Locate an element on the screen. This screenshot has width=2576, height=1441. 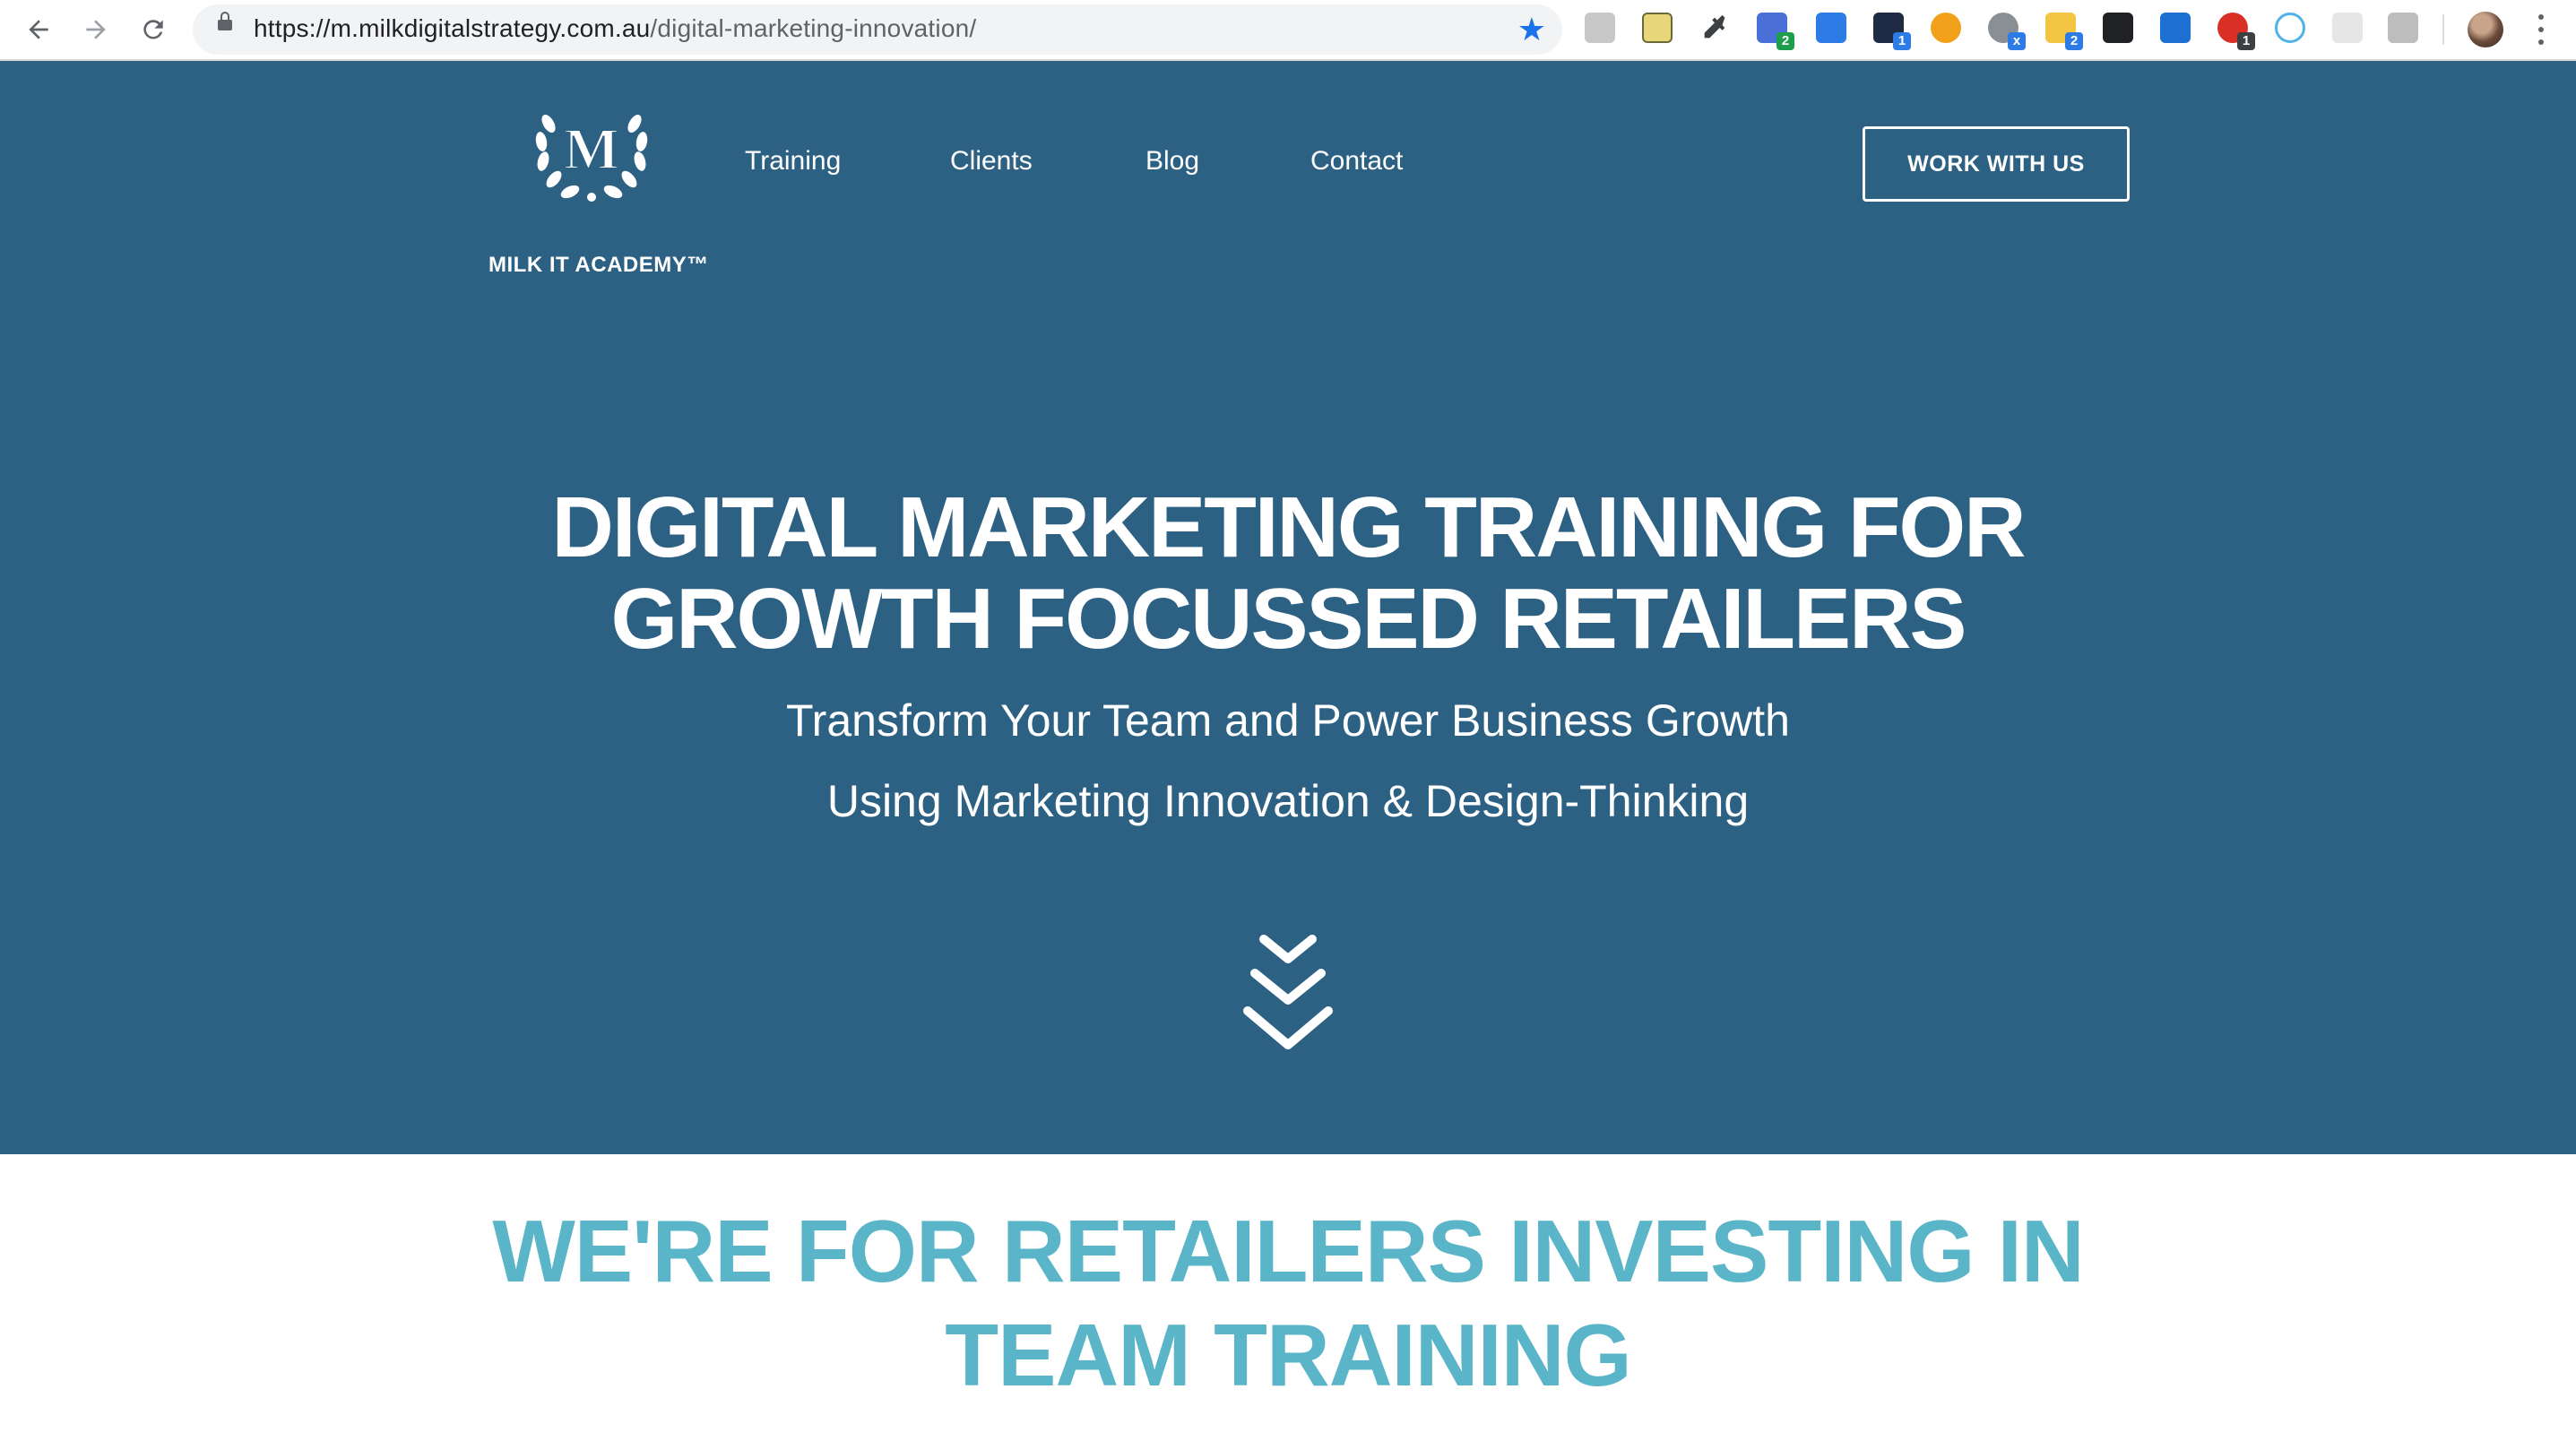
s-extension-icon is located at coordinates (2175, 28).